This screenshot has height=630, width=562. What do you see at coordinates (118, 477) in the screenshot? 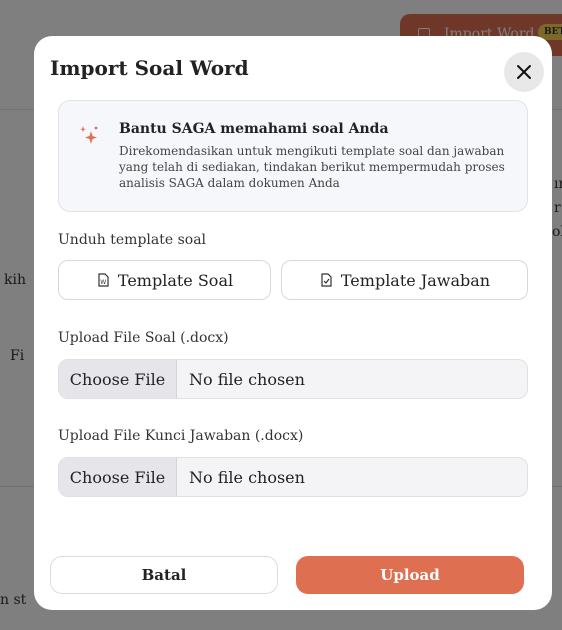
I see `choose-file-kunci-button: Choose File` at bounding box center [118, 477].